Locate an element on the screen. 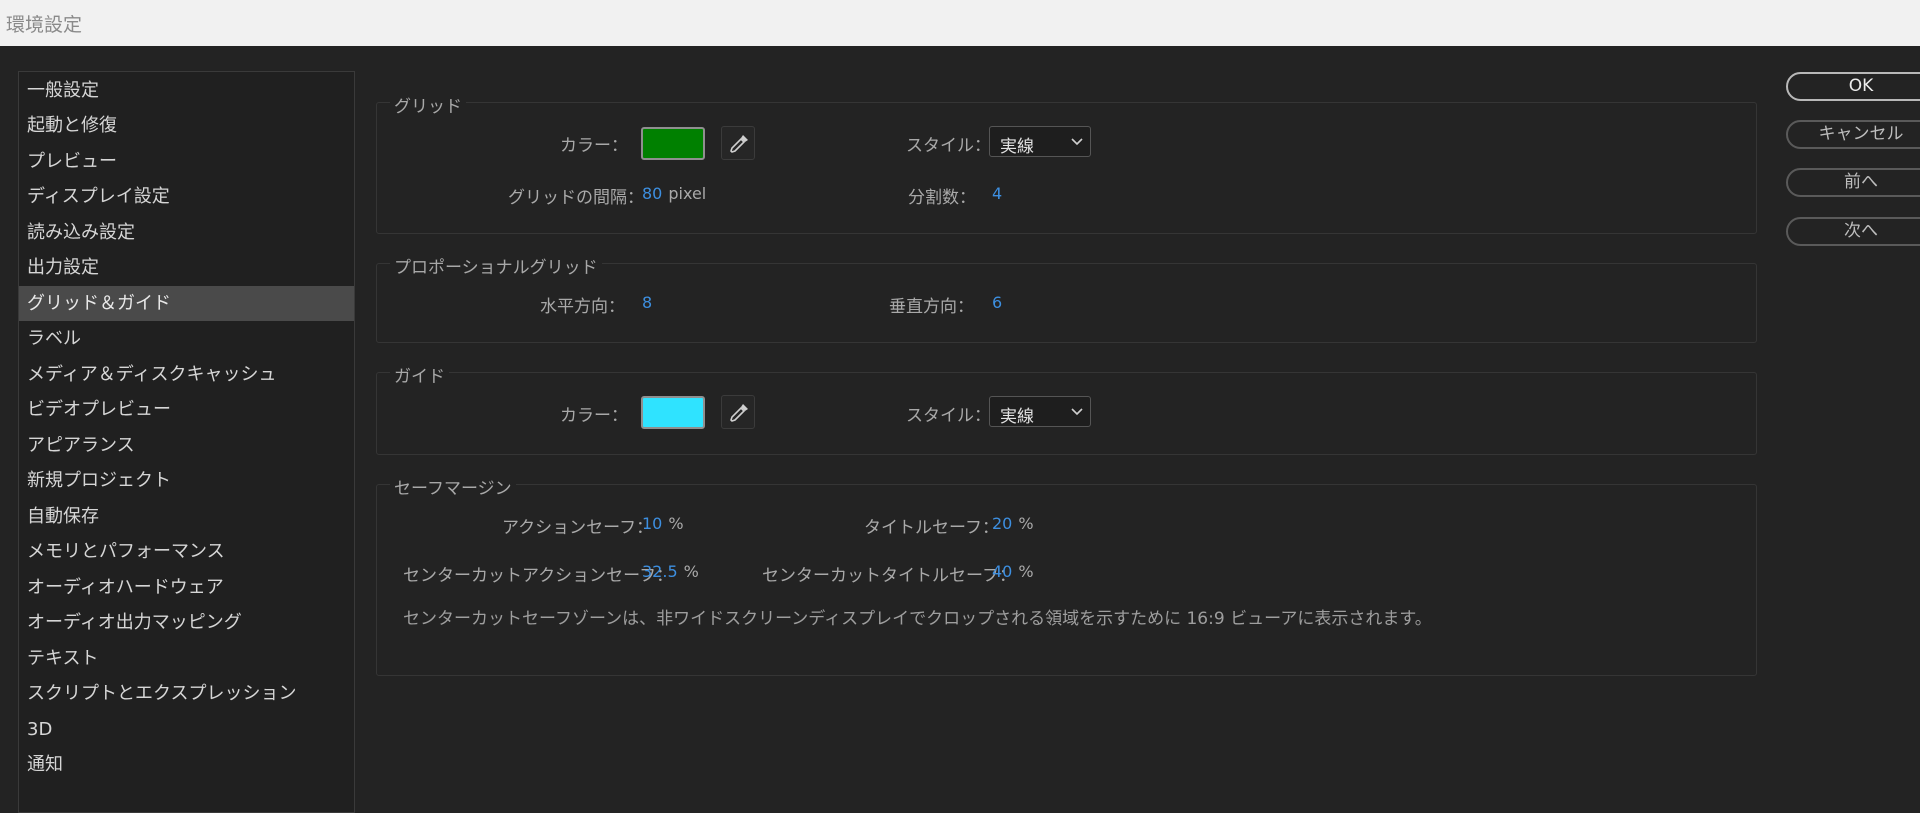 This screenshot has width=1920, height=813. center-cut-title-safe-number: 40 is located at coordinates (1002, 571).